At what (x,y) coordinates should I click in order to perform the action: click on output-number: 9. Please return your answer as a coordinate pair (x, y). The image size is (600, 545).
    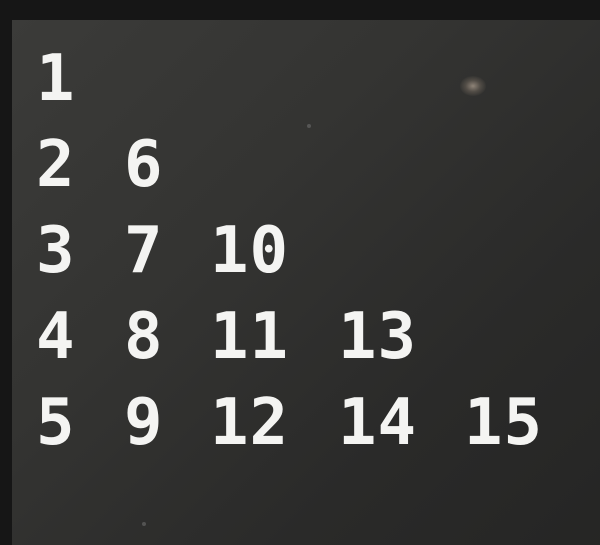
    Looking at the image, I should click on (144, 423).